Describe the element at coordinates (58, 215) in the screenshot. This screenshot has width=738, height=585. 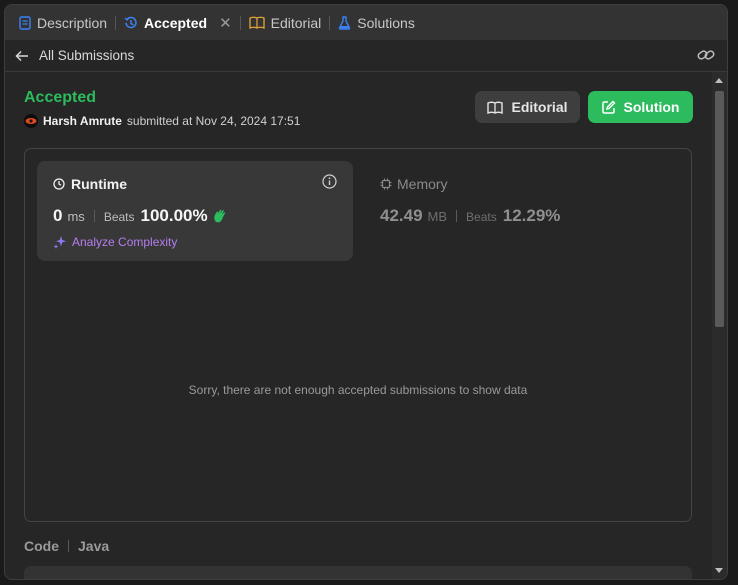
I see `runtime-value: 0` at that location.